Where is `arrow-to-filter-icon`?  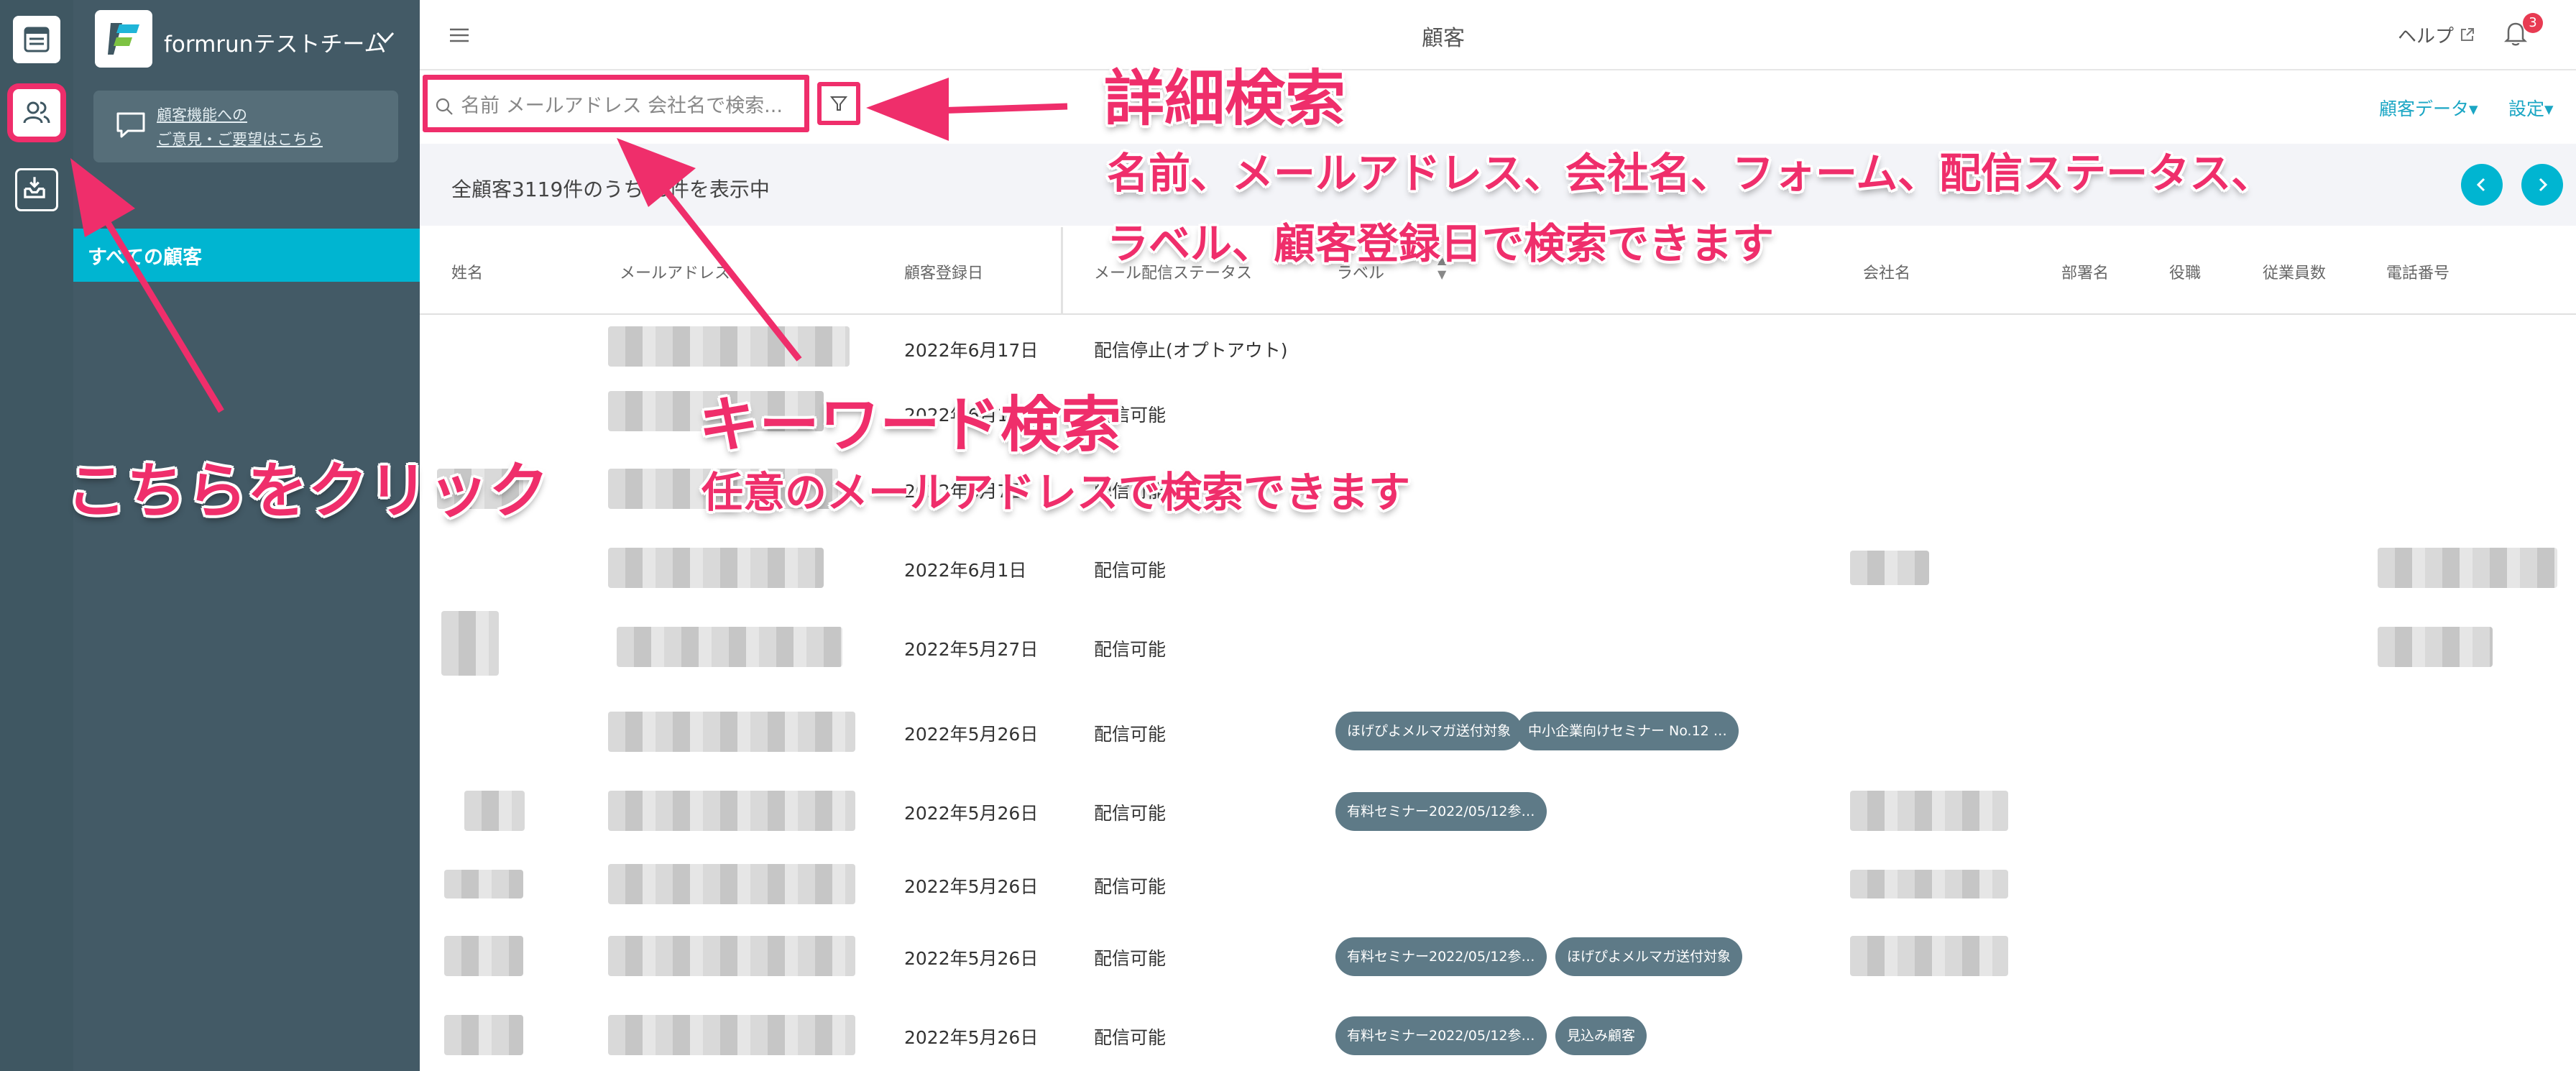
arrow-to-filter-icon is located at coordinates (967, 109).